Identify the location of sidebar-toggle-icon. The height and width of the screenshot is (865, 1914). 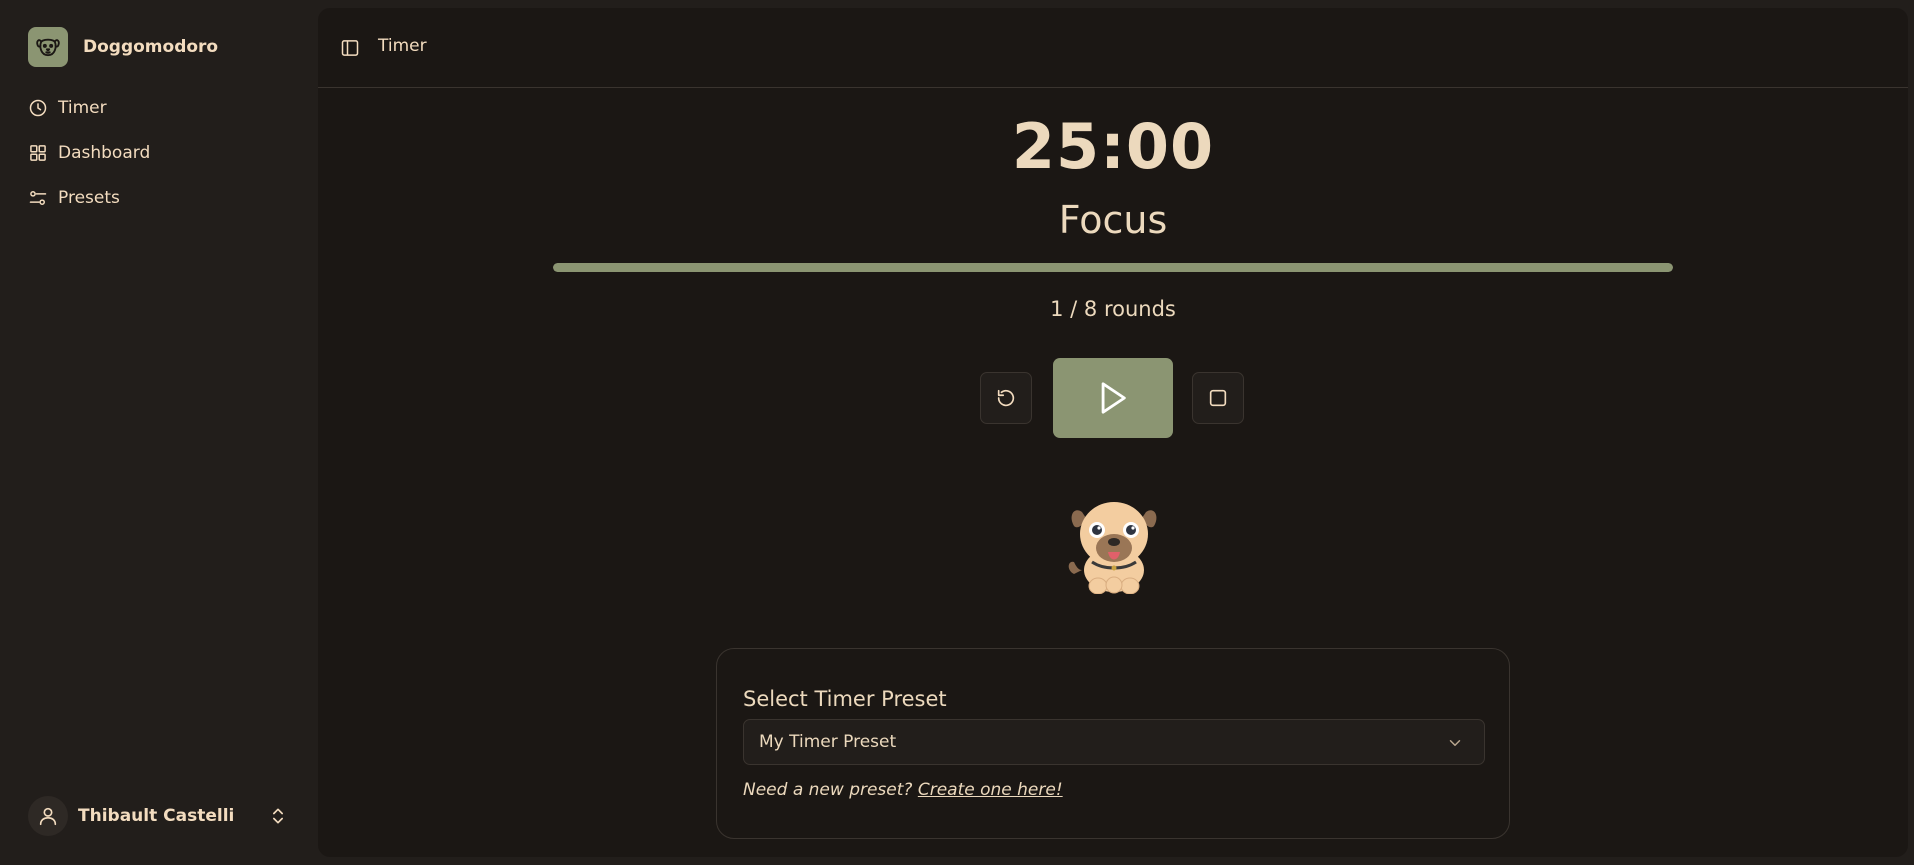
(350, 48).